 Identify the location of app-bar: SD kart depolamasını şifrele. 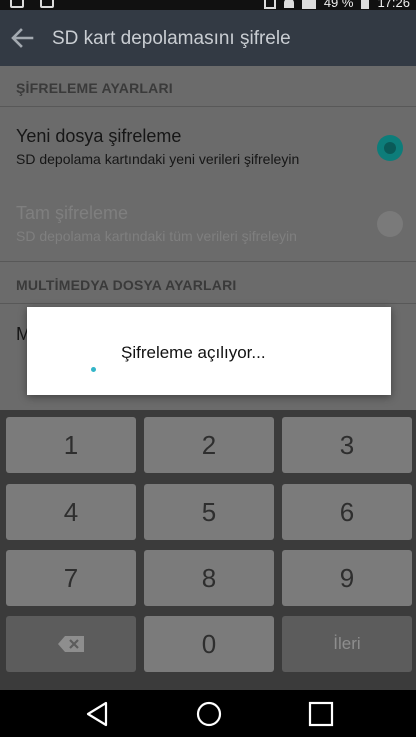
(208, 38).